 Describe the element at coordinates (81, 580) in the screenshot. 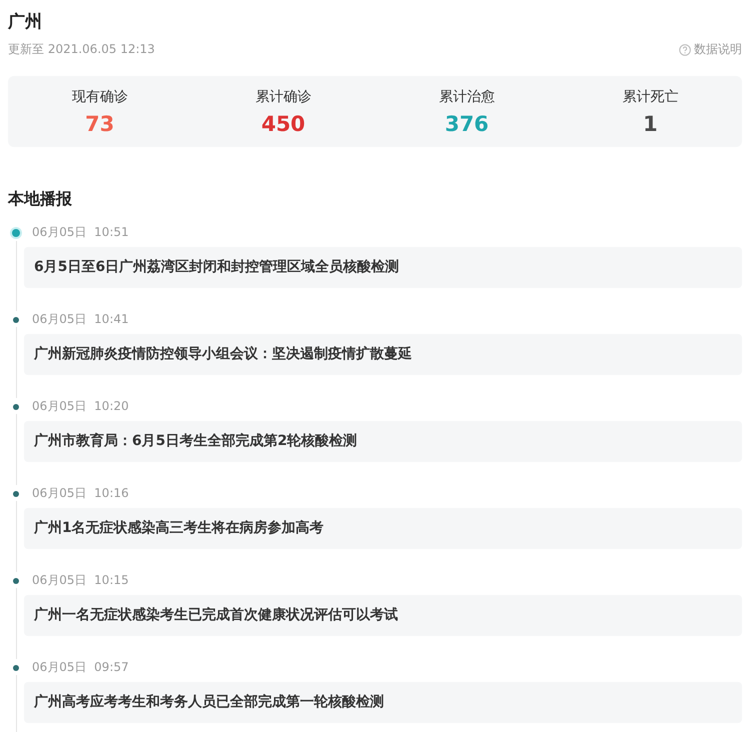

I see `news-time: 06月05日 10:15` at that location.